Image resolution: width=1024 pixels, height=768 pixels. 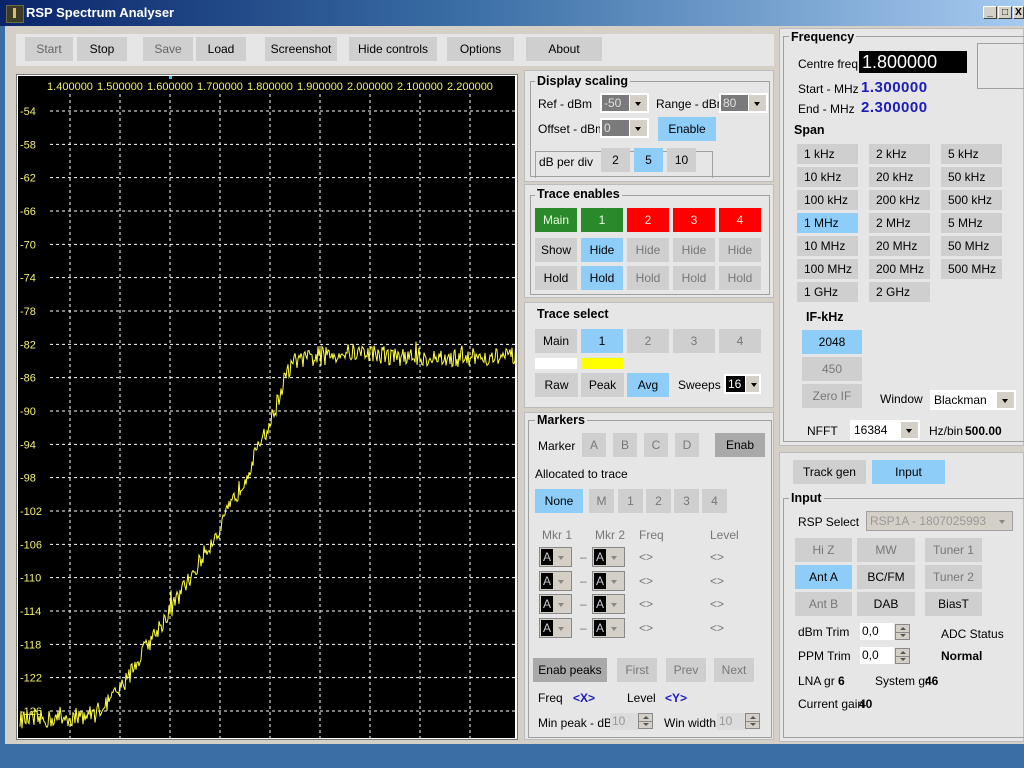 I want to click on first-peak-button: First, so click(x=637, y=670).